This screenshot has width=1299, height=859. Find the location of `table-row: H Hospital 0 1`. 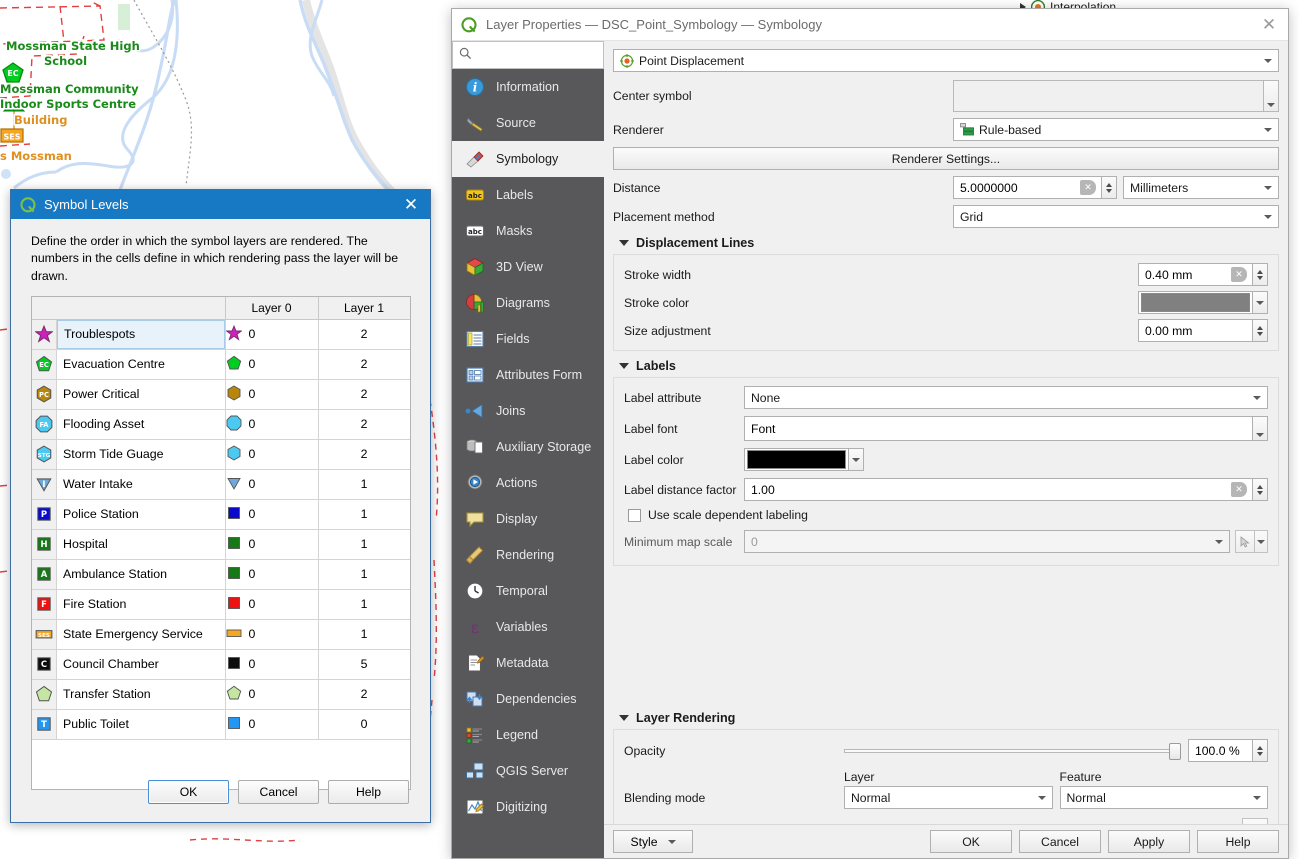

table-row: H Hospital 0 1 is located at coordinates (221, 544).